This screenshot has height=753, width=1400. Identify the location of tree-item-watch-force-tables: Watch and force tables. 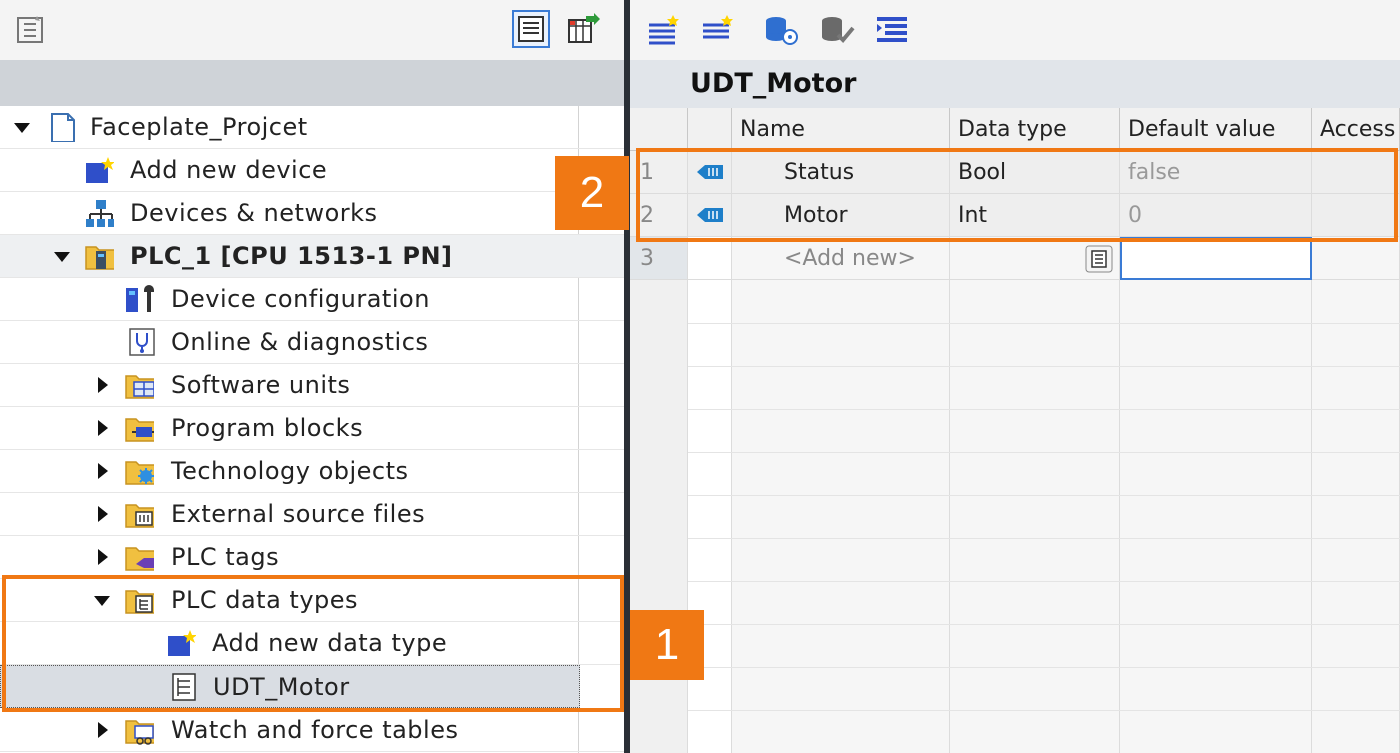
(312, 730).